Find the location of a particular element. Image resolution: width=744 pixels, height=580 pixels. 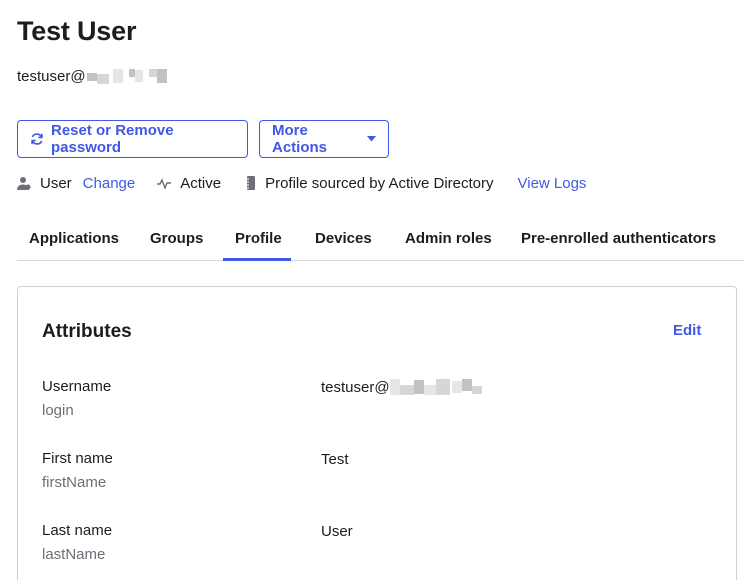

user-type-label: User is located at coordinates (56, 183).